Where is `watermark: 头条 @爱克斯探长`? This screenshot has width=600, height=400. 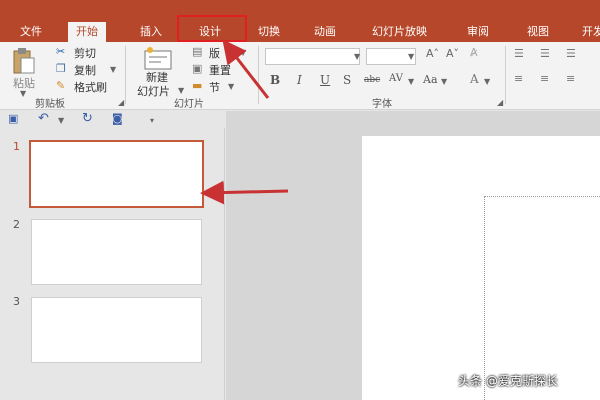 watermark: 头条 @爱克斯探长 is located at coordinates (508, 381).